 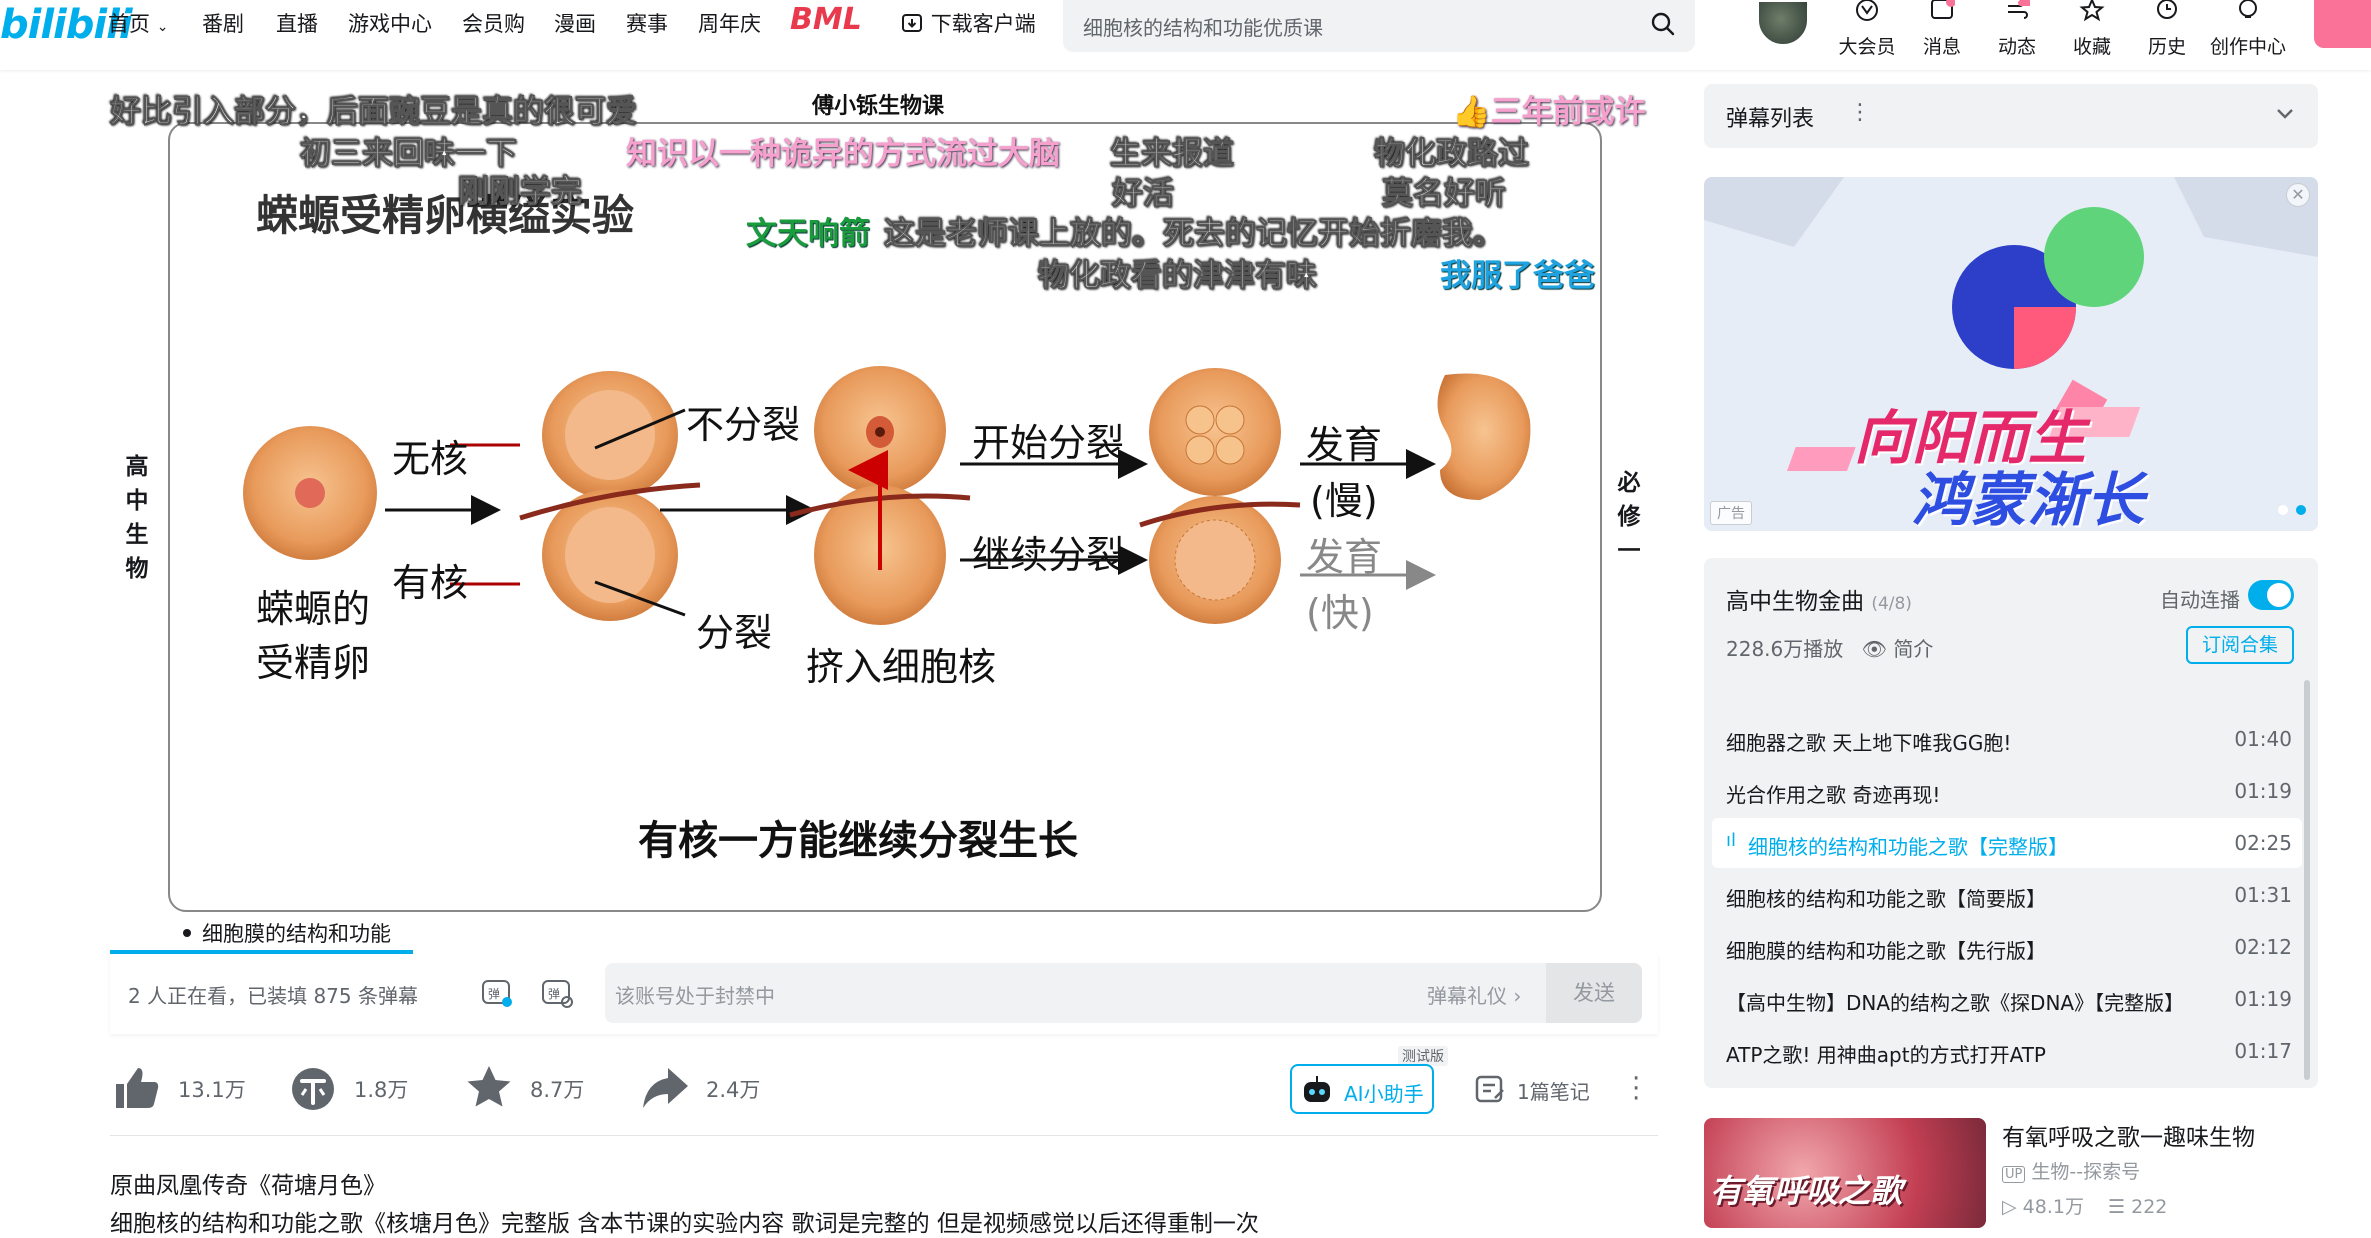 What do you see at coordinates (808, 234) in the screenshot?
I see `danmaku: 文天响箭` at bounding box center [808, 234].